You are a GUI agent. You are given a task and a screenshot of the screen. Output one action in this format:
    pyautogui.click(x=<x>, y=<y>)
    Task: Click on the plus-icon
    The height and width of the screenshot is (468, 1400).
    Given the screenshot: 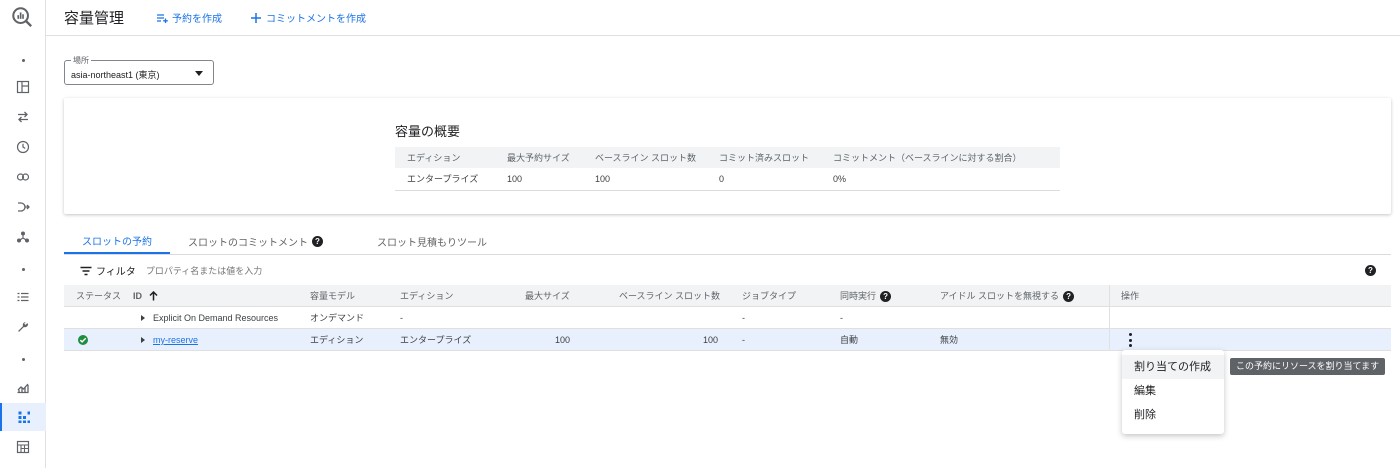 What is the action you would take?
    pyautogui.click(x=256, y=17)
    